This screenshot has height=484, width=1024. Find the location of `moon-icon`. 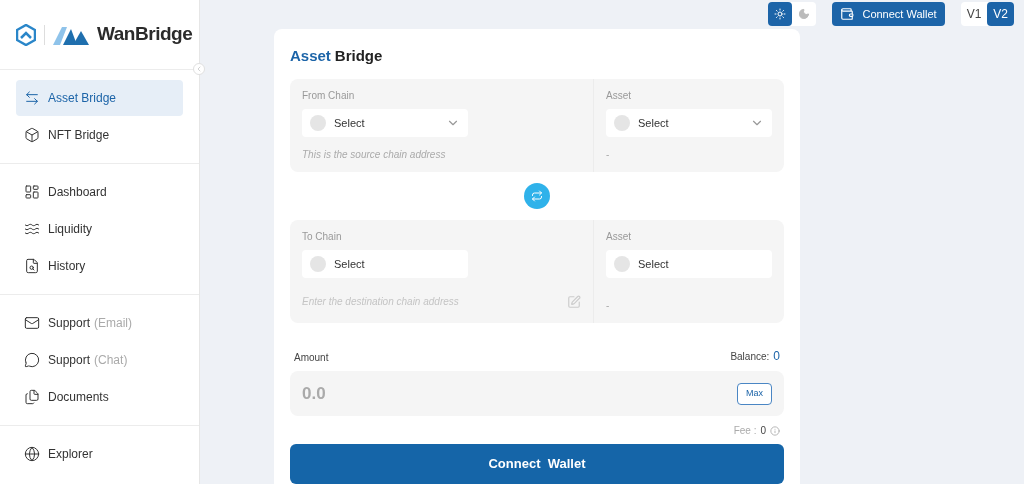

moon-icon is located at coordinates (804, 14).